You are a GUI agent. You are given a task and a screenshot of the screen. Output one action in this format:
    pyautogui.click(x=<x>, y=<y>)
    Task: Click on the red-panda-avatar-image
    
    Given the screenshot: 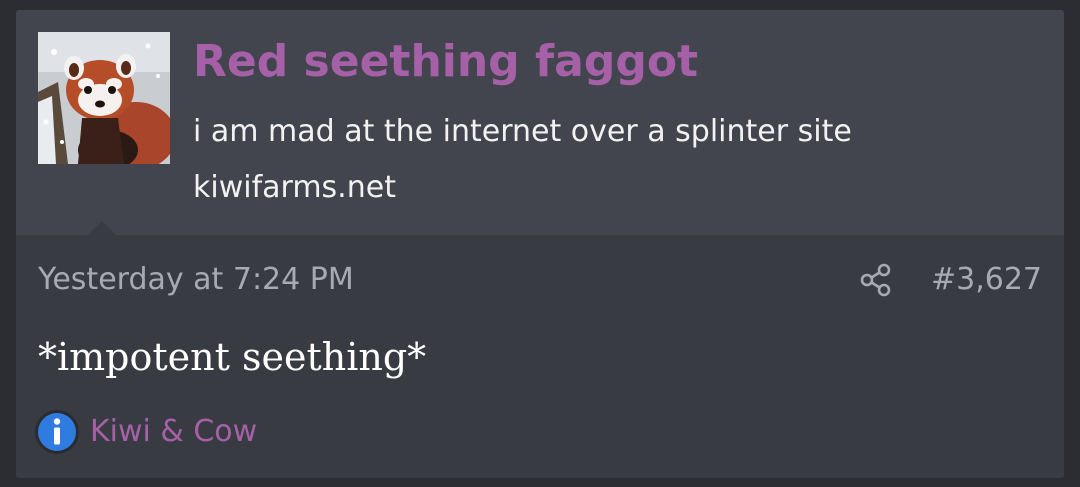 What is the action you would take?
    pyautogui.click(x=104, y=98)
    